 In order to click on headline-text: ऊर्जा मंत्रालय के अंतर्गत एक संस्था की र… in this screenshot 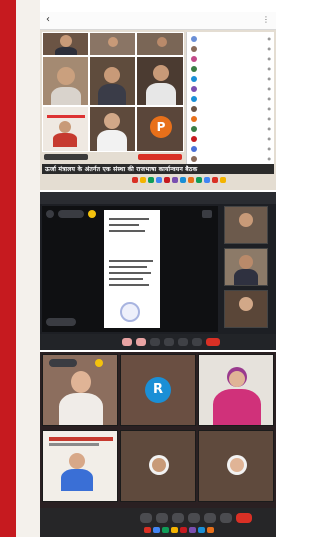, I will do `click(121, 169)`.